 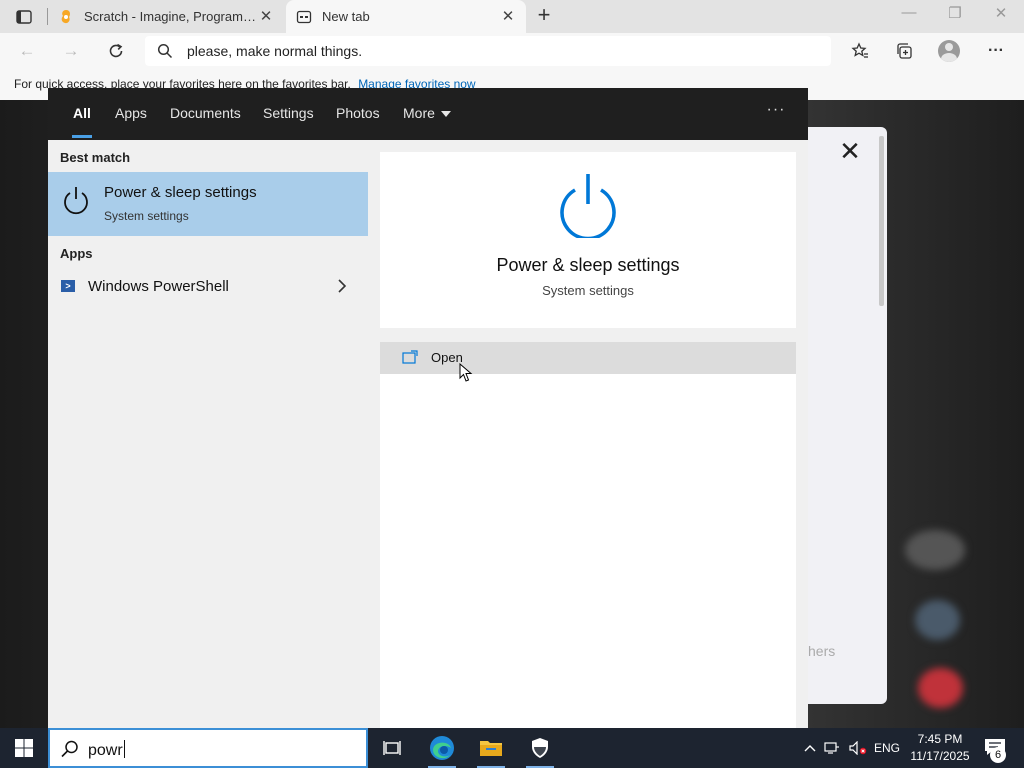 What do you see at coordinates (288, 114) in the screenshot?
I see `tab-settings: Settings` at bounding box center [288, 114].